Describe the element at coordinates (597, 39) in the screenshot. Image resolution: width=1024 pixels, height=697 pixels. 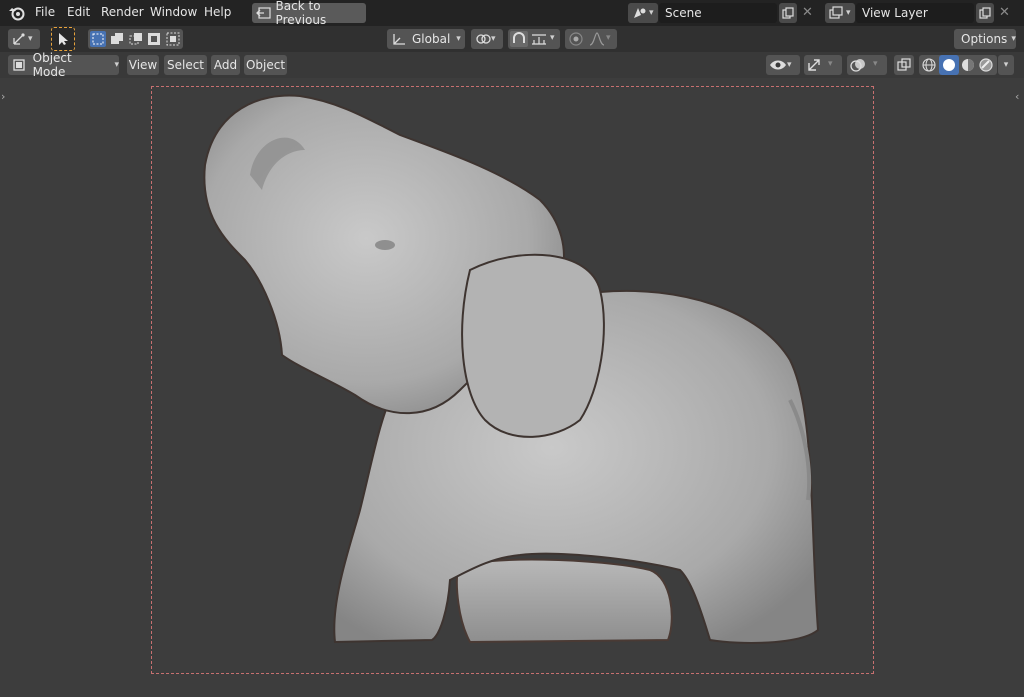
I see `falloff-curve-icon` at that location.